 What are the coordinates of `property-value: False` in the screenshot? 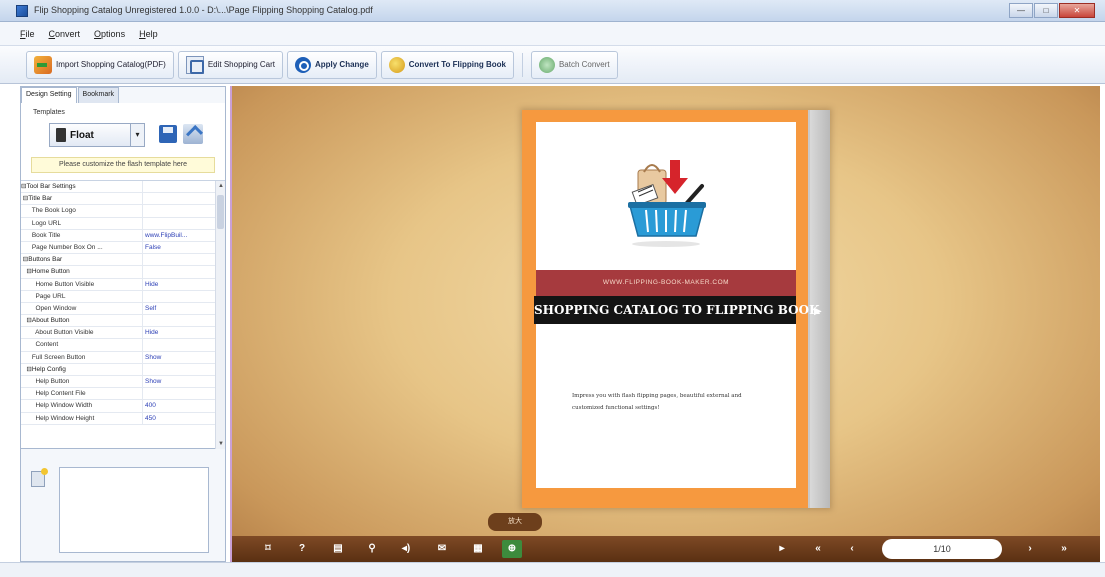 It's located at (184, 247).